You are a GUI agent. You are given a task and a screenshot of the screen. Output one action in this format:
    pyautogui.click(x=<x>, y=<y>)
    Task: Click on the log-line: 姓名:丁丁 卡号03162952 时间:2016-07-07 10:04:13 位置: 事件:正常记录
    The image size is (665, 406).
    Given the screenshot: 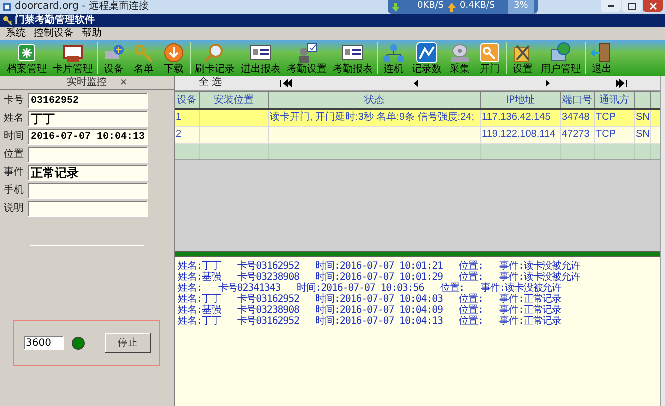 What is the action you would take?
    pyautogui.click(x=370, y=321)
    